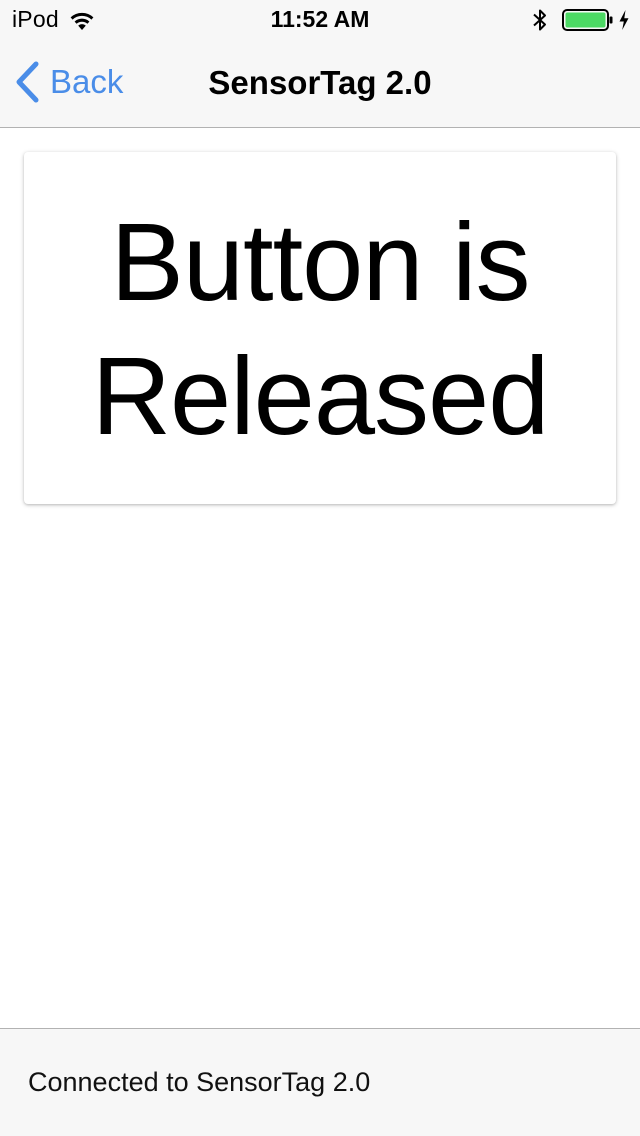  I want to click on button-status-line-2: Released, so click(320, 396).